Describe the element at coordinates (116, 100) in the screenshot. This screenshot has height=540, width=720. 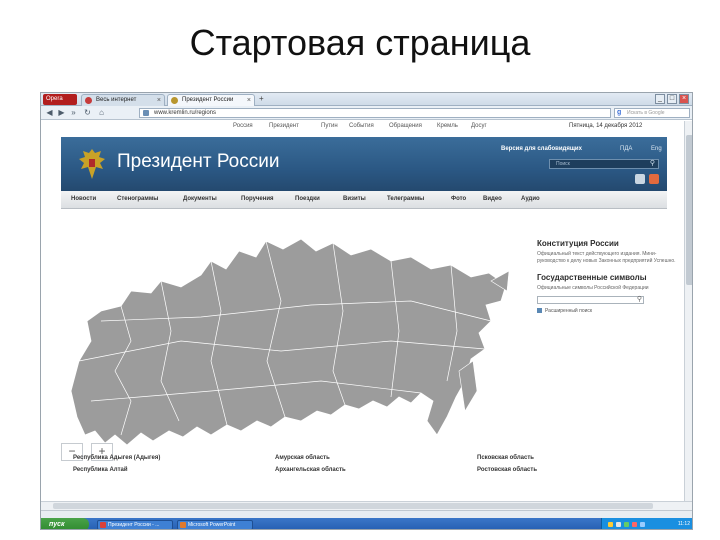
I see `tab-label: Весь интернет` at that location.